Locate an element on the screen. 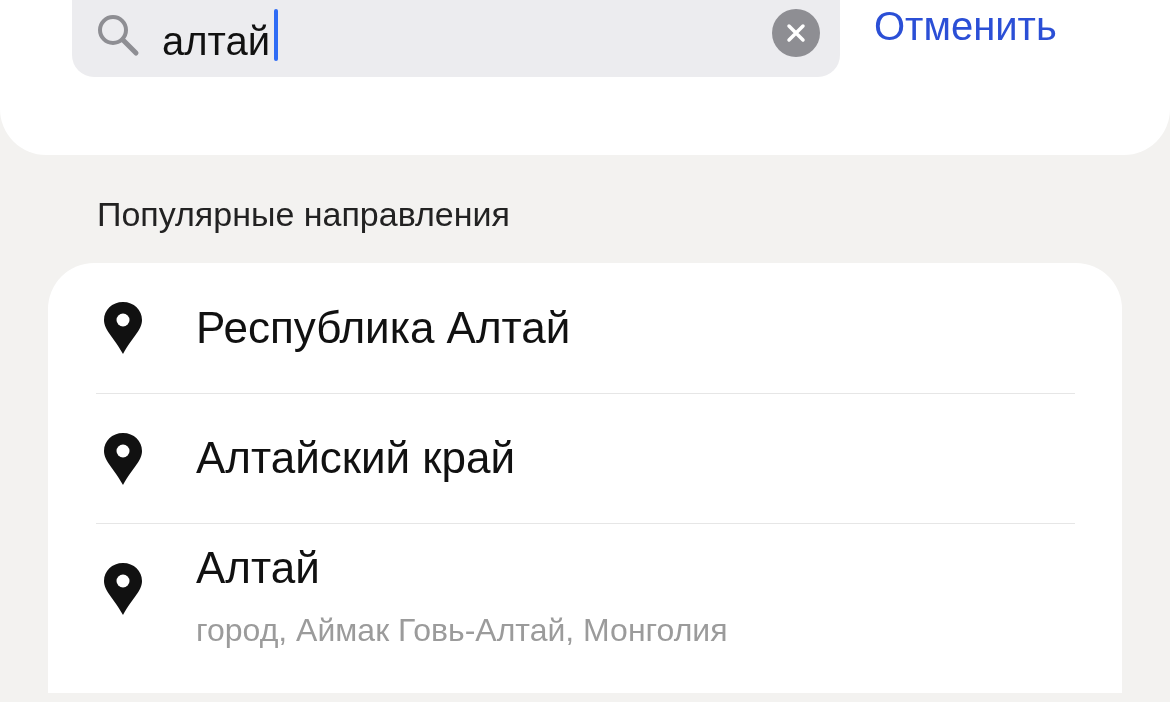  destination-title: Алтай is located at coordinates (462, 568).